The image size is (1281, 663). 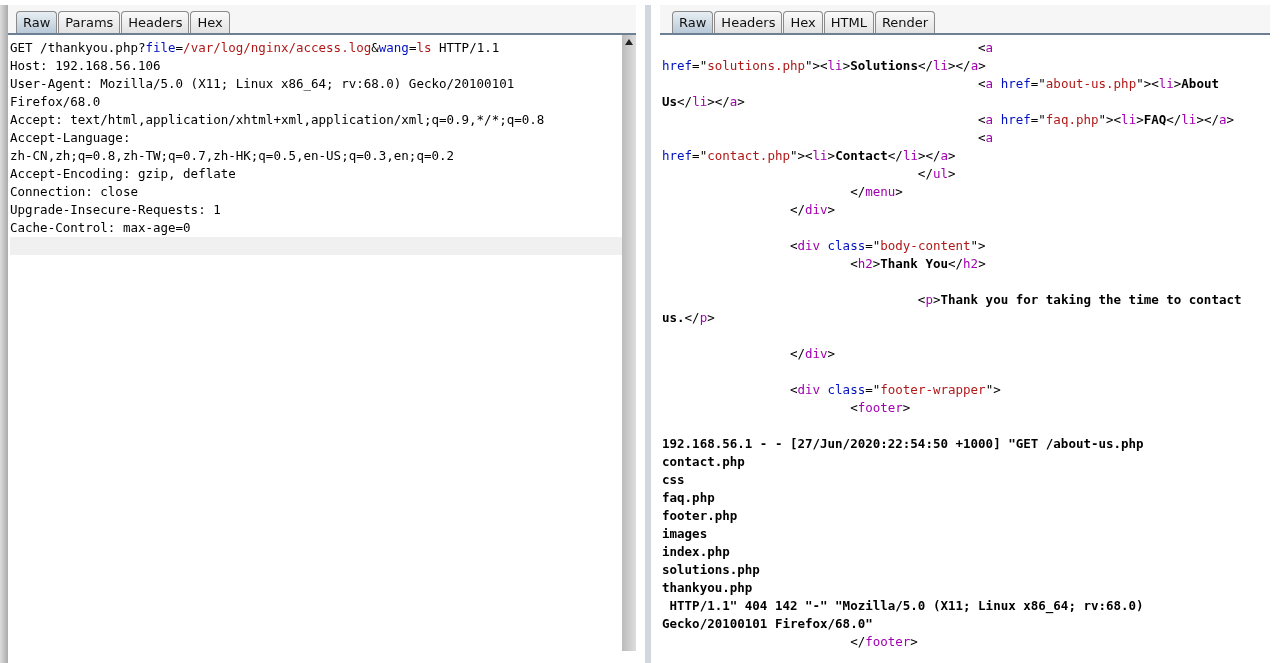 I want to click on code-line: Accept-Language:, so click(x=71, y=138).